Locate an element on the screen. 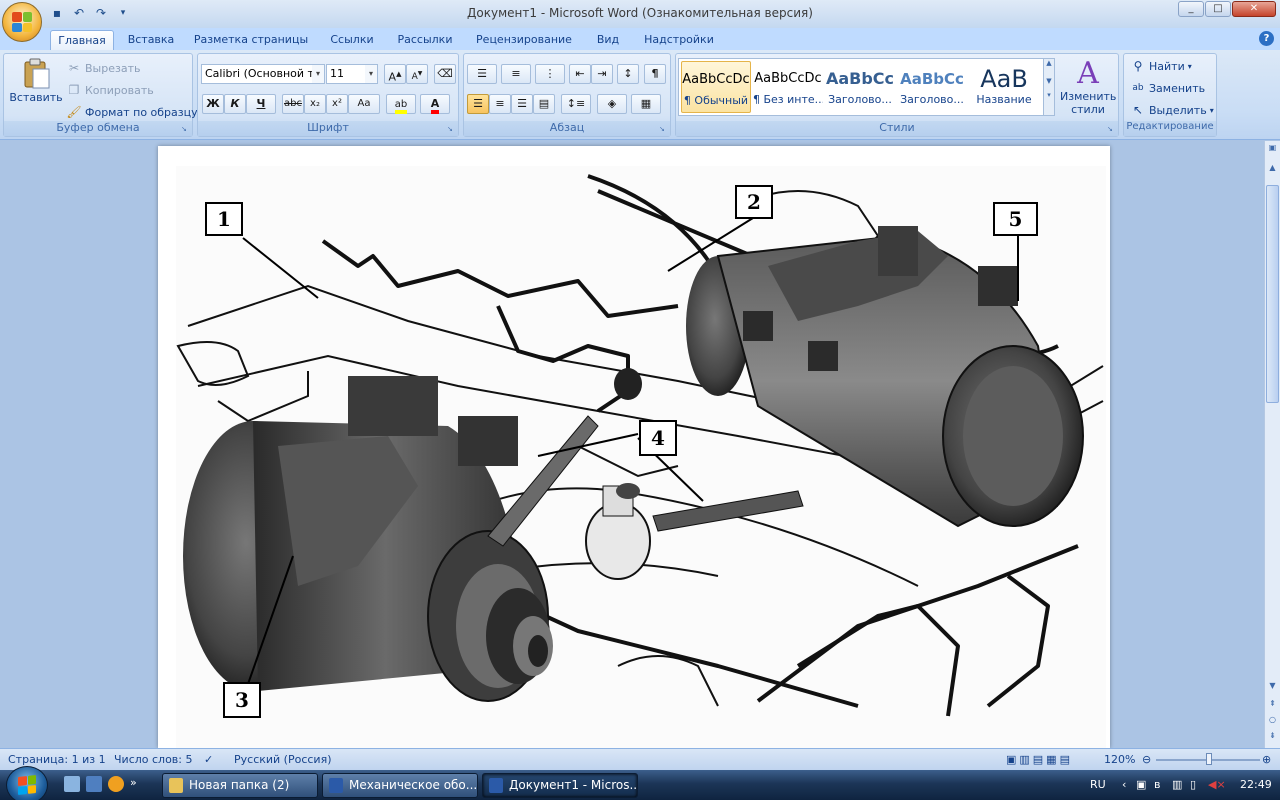 This screenshot has width=1280, height=800. sort-icon: ↕ is located at coordinates (628, 74).